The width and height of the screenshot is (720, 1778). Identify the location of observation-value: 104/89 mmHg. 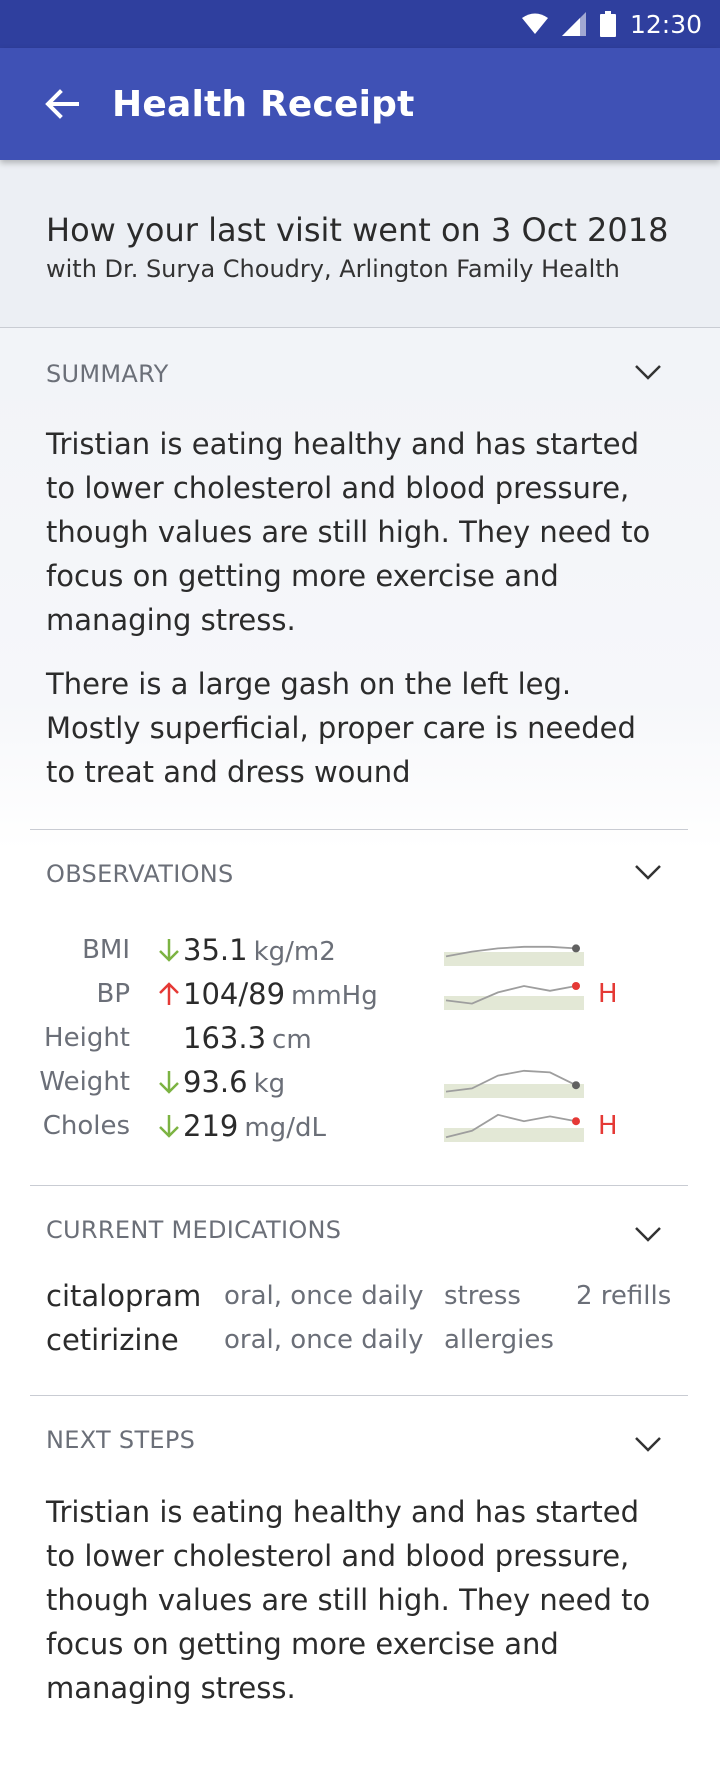
(280, 995).